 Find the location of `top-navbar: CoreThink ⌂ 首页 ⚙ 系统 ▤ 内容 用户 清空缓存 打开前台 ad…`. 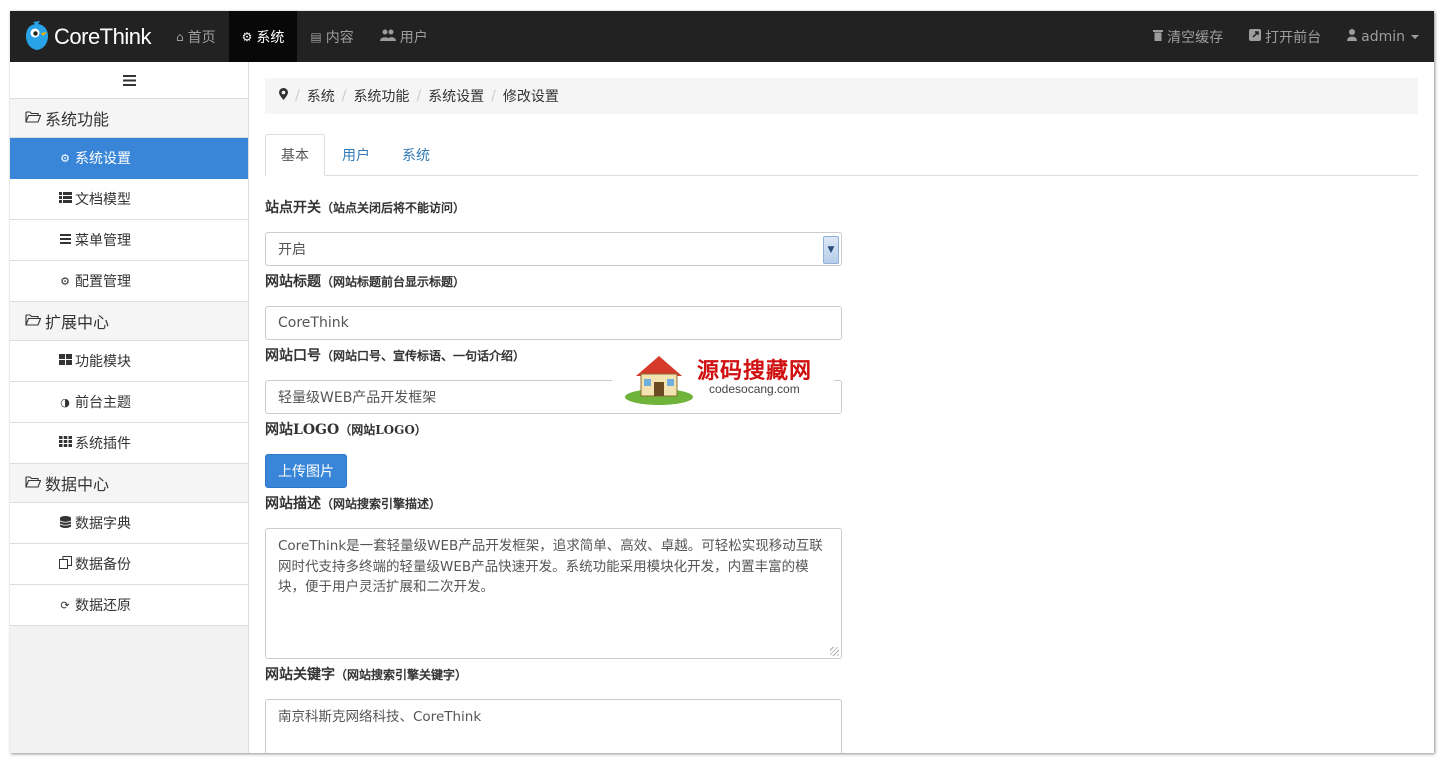

top-navbar: CoreThink ⌂ 首页 ⚙ 系统 ▤ 内容 用户 清空缓存 打开前台 ad… is located at coordinates (722, 36).